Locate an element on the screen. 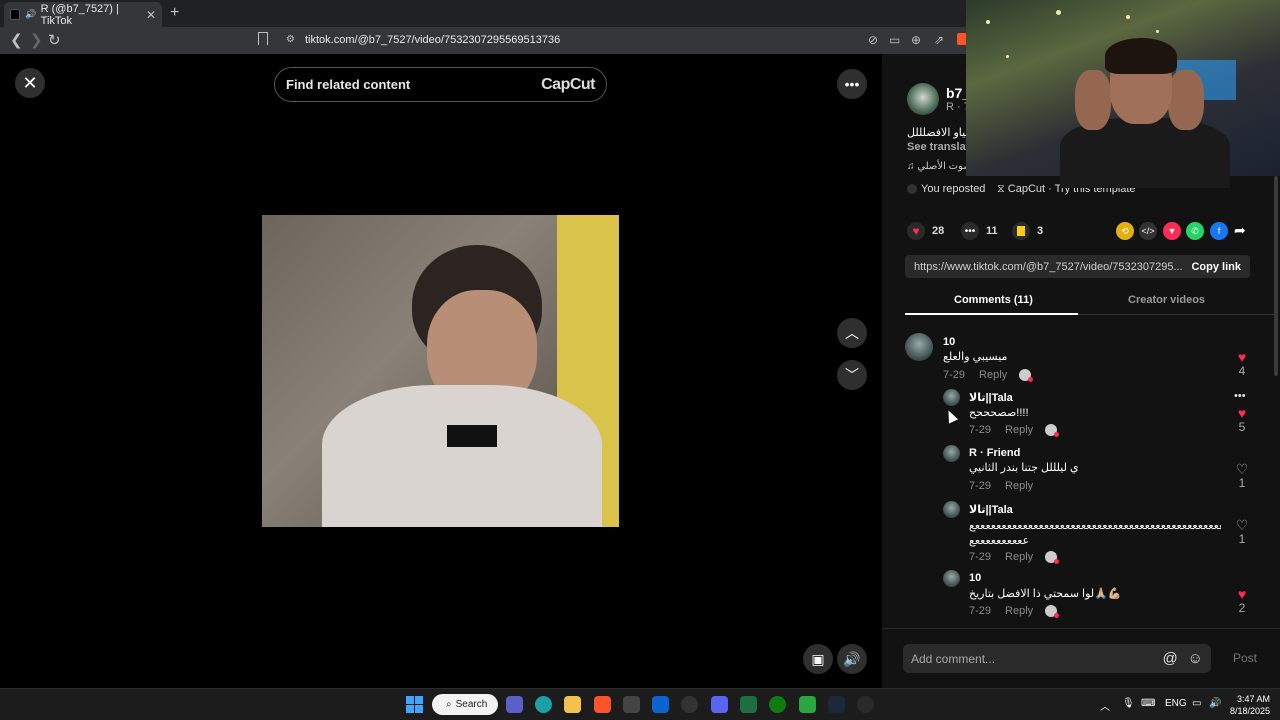  new-tab-button: + is located at coordinates (174, 13).